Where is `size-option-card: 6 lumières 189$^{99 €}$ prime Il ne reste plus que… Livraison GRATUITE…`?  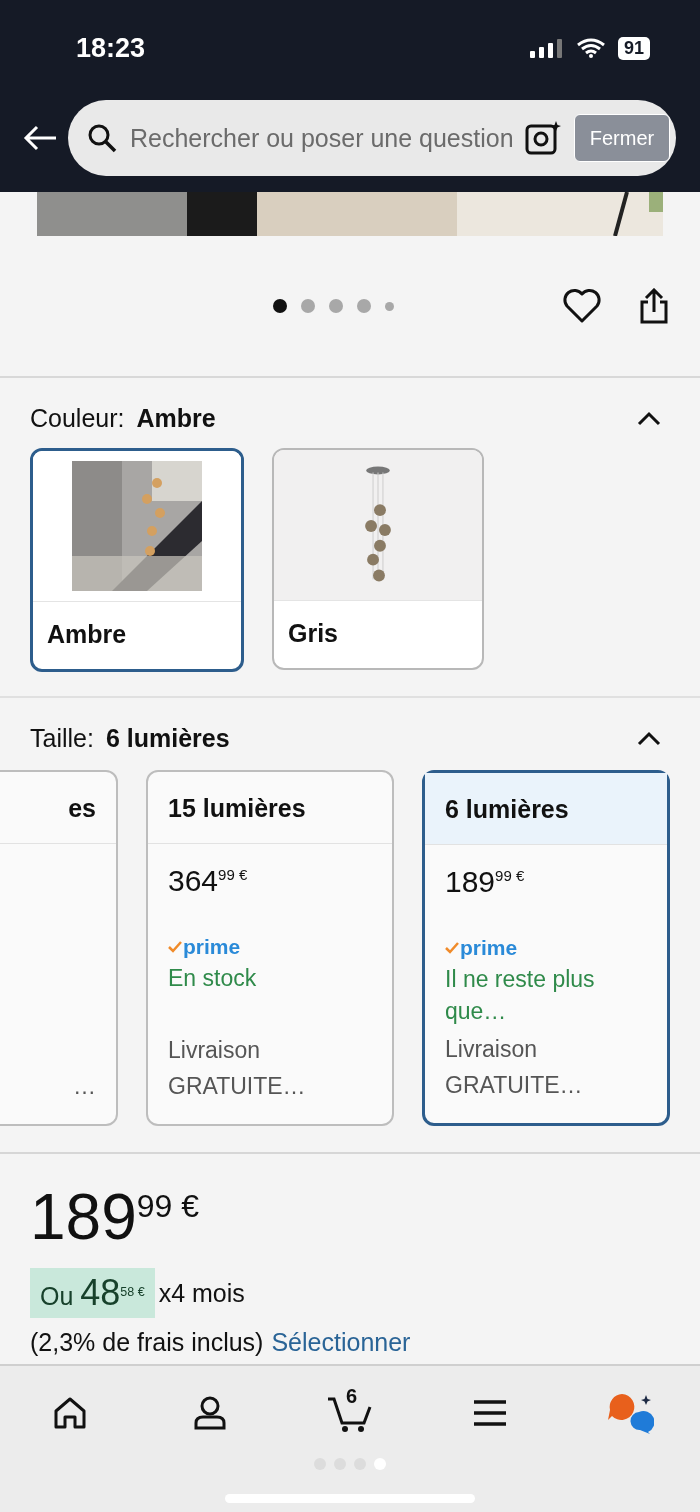
size-option-card: 6 lumières 189$^{99 €}$ prime Il ne reste plus que… Livraison GRATUITE… is located at coordinates (546, 948).